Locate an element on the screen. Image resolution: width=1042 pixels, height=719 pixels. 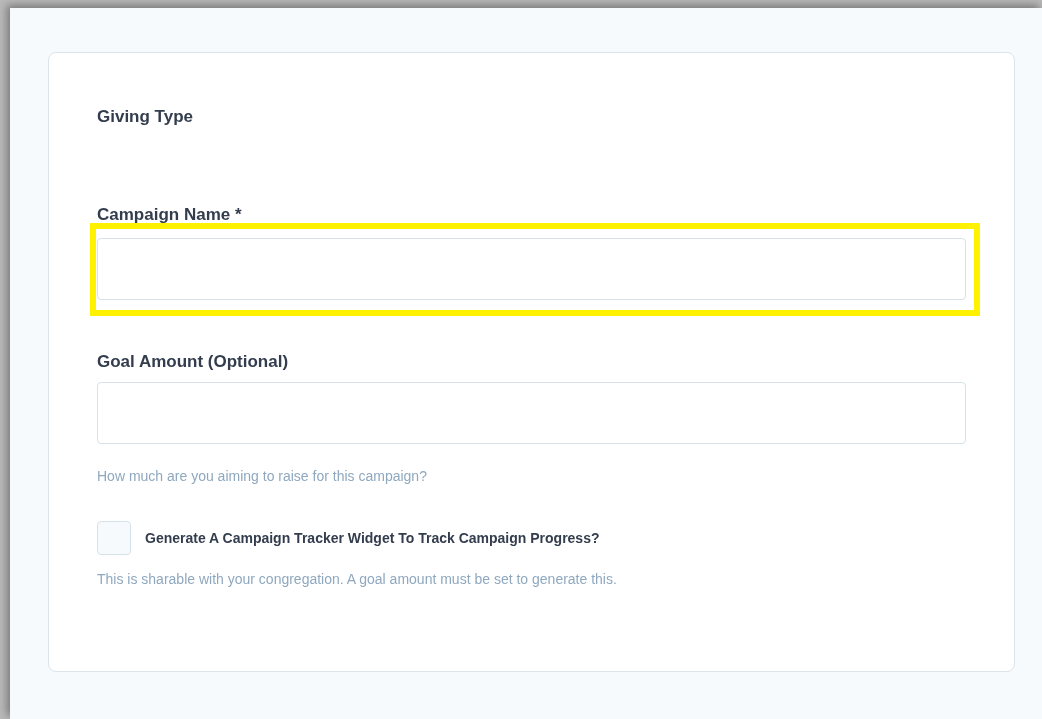
field-hint: How much are you aiming to raise for this campaign? is located at coordinates (262, 476).